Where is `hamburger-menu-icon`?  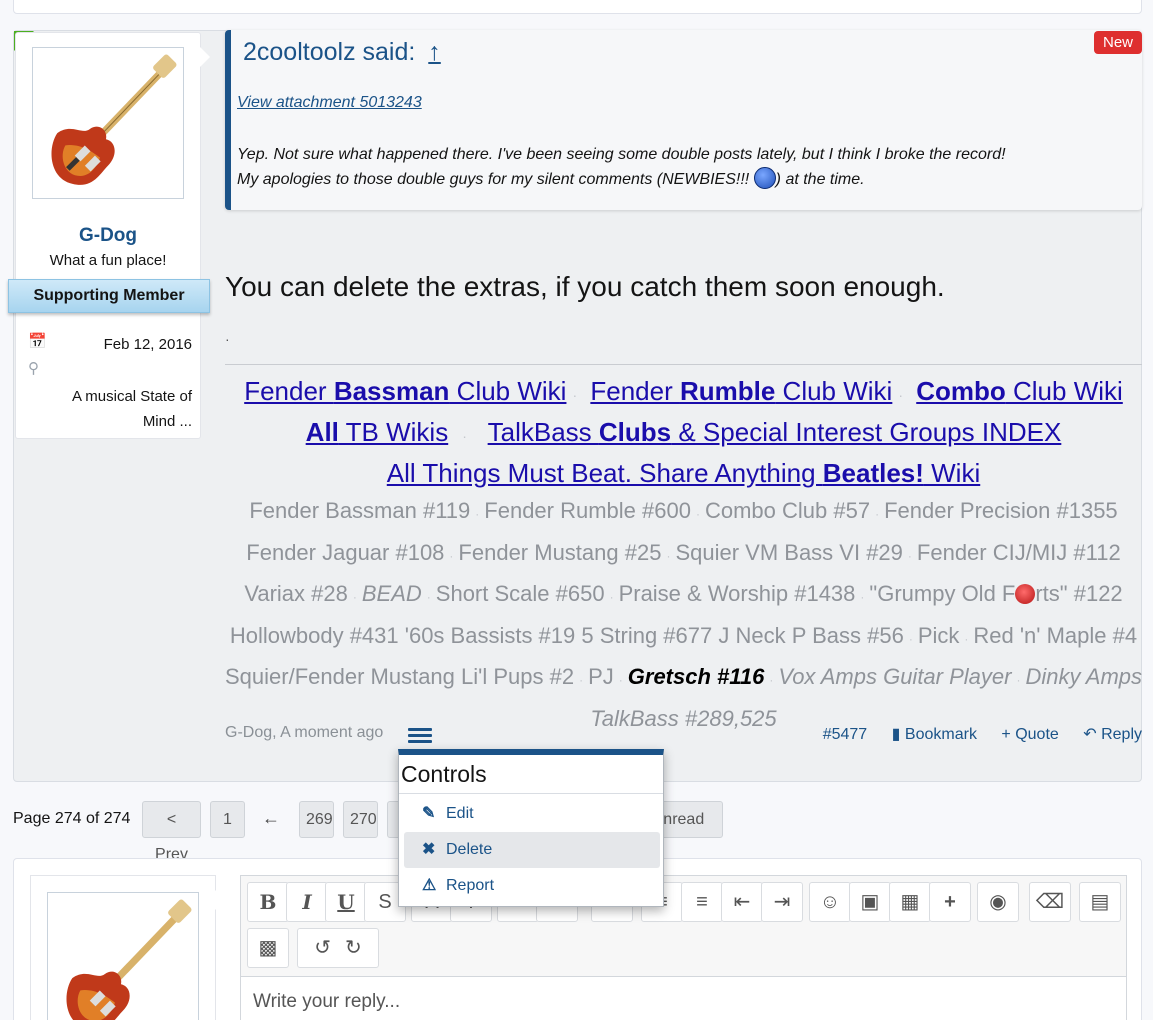
hamburger-menu-icon is located at coordinates (420, 736).